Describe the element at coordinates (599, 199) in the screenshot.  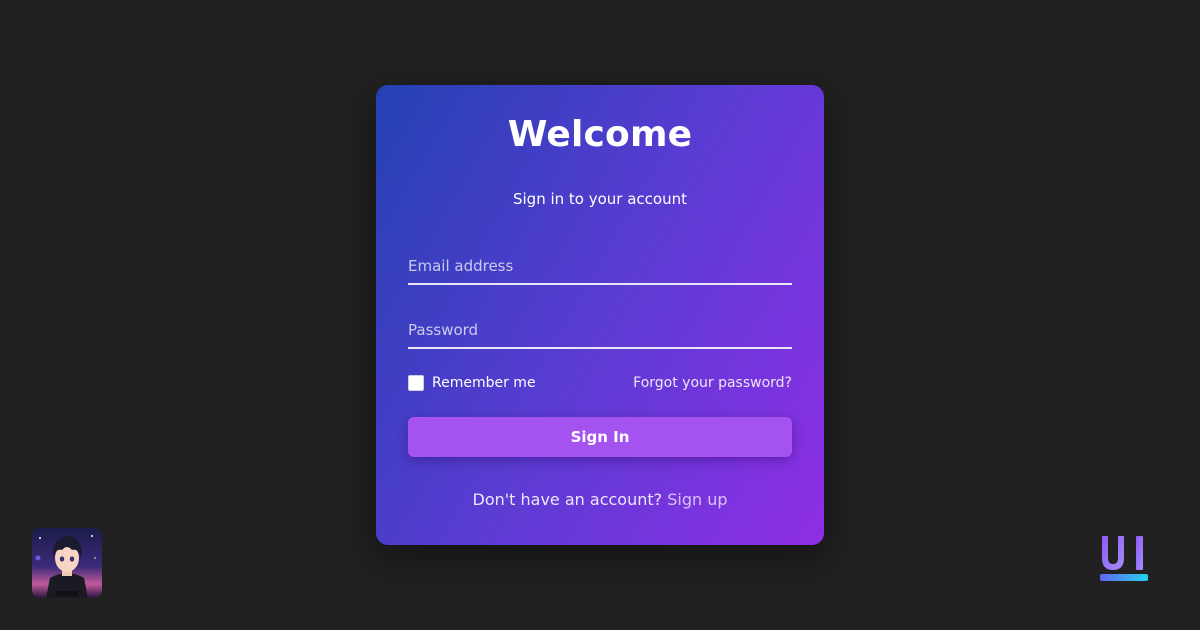
I see `card-subtitle: Sign in to your account` at that location.